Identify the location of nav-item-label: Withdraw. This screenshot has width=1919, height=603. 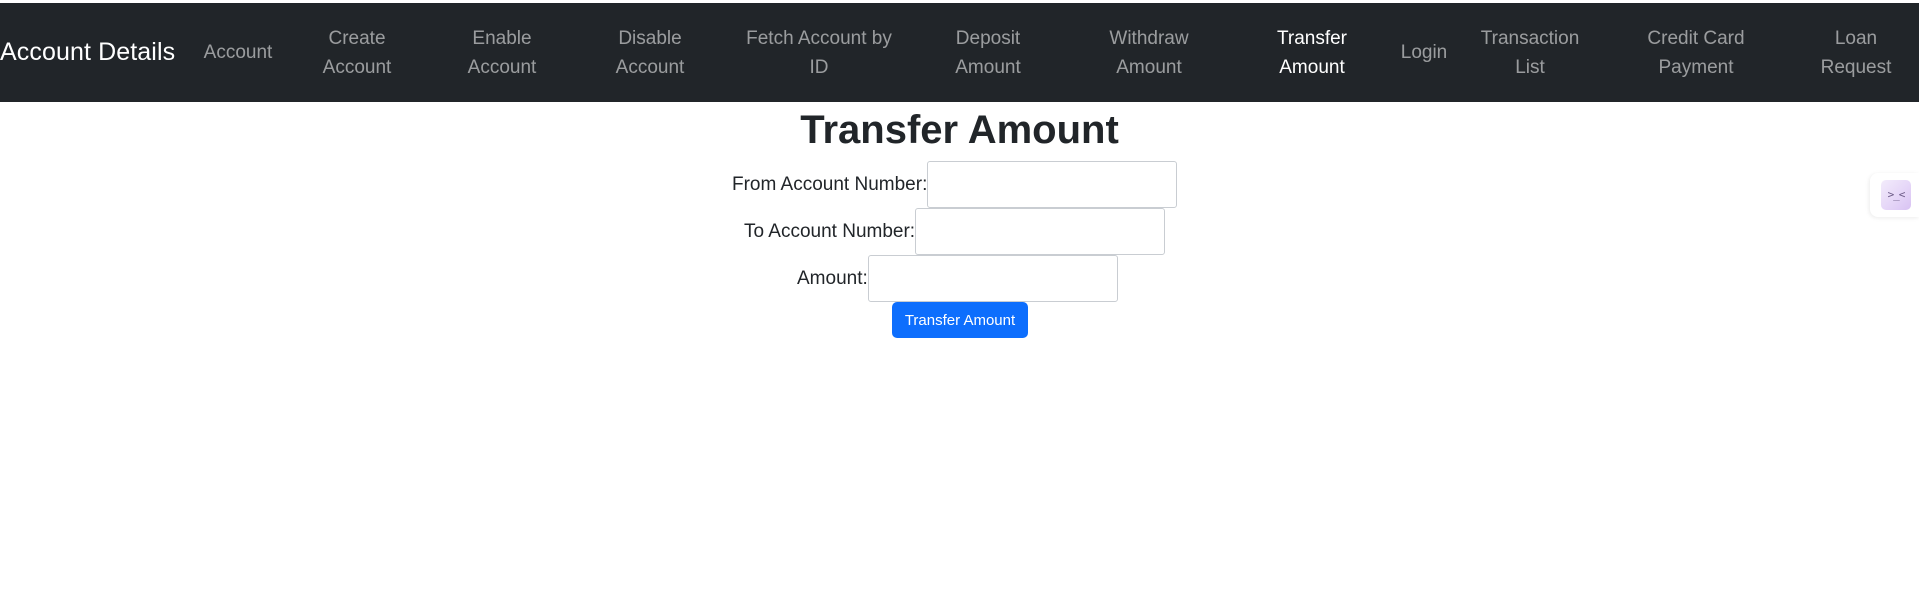
(1149, 38).